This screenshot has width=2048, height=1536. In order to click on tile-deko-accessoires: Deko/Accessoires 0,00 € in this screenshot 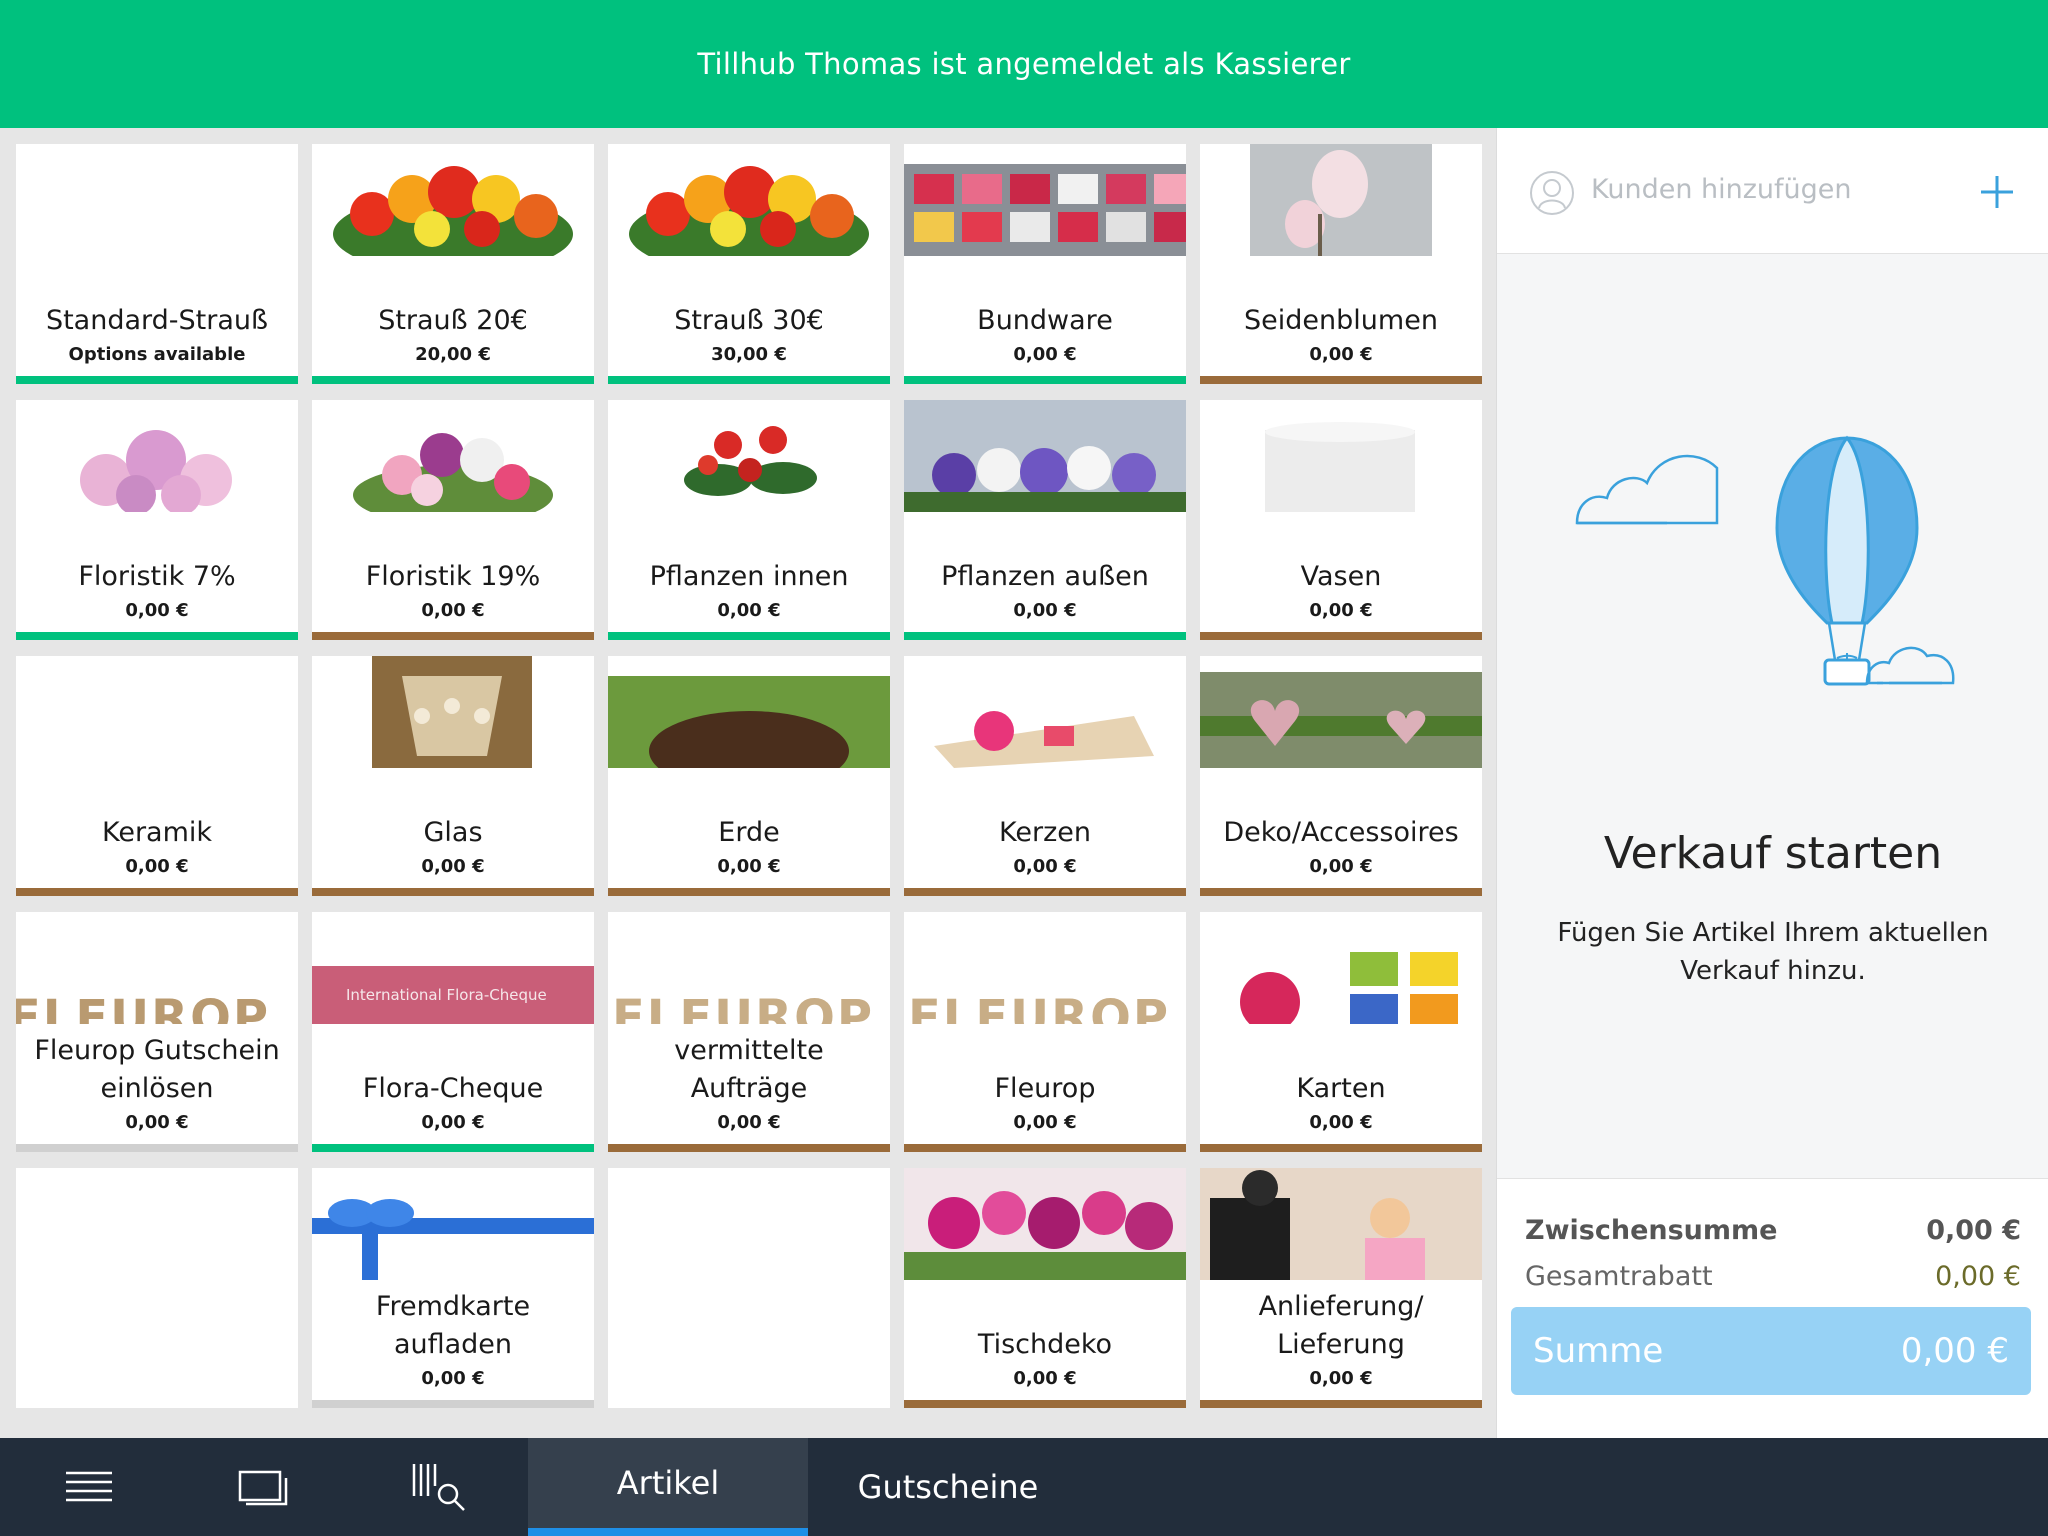, I will do `click(1341, 776)`.